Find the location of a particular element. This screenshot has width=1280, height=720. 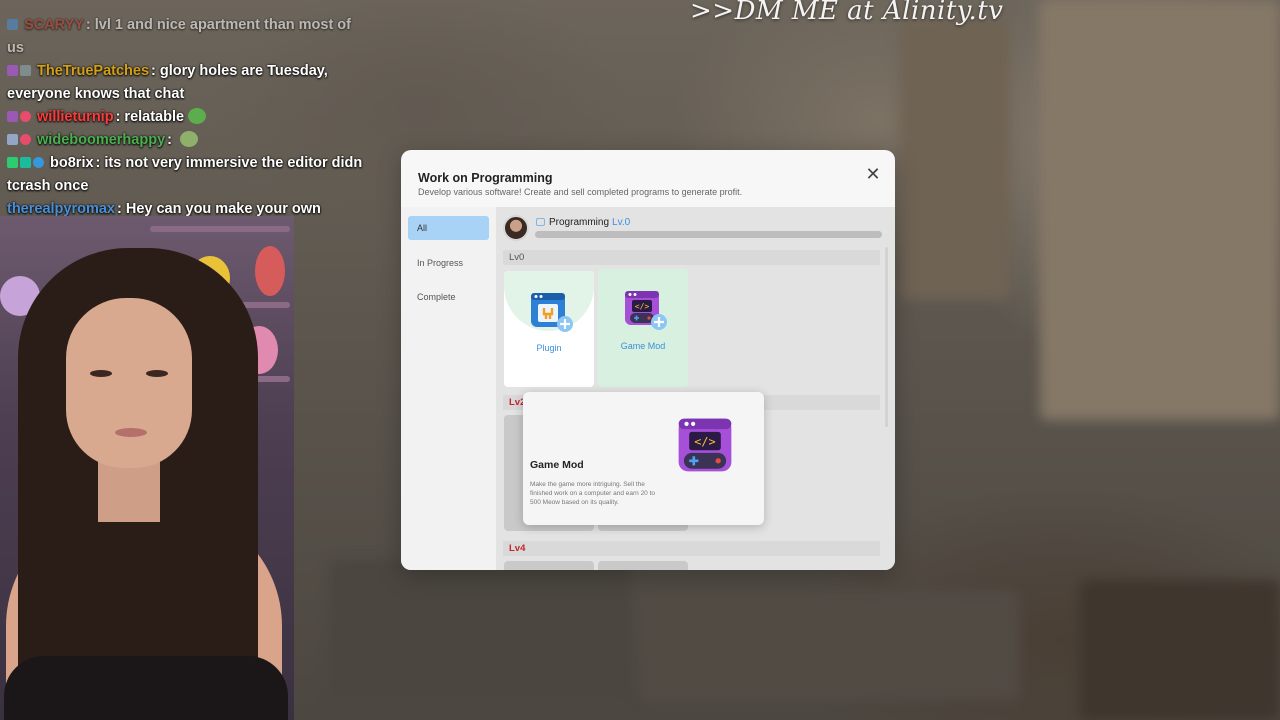

dialog-title: Work on Programming is located at coordinates (485, 178).